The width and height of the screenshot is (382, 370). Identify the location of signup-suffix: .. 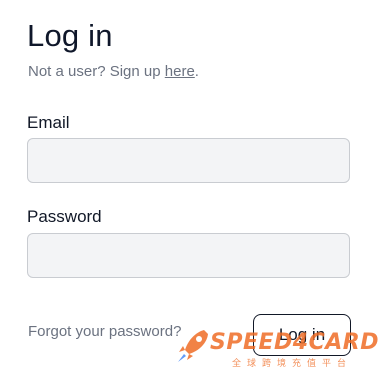
(196, 71).